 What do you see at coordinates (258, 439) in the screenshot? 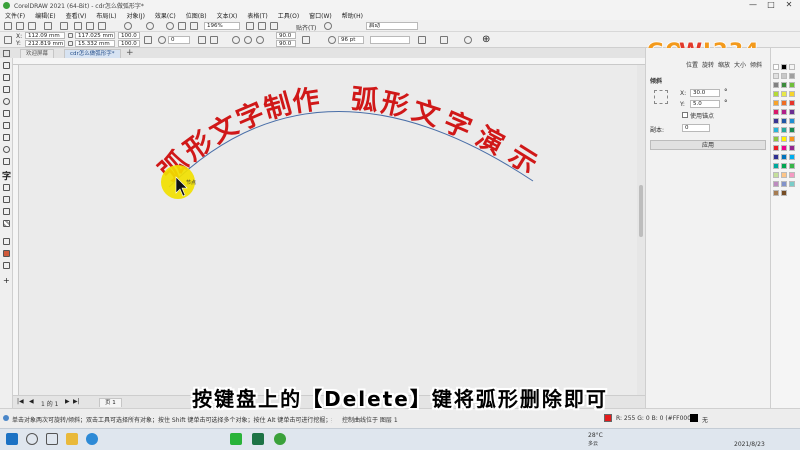
I see `excel-icon` at bounding box center [258, 439].